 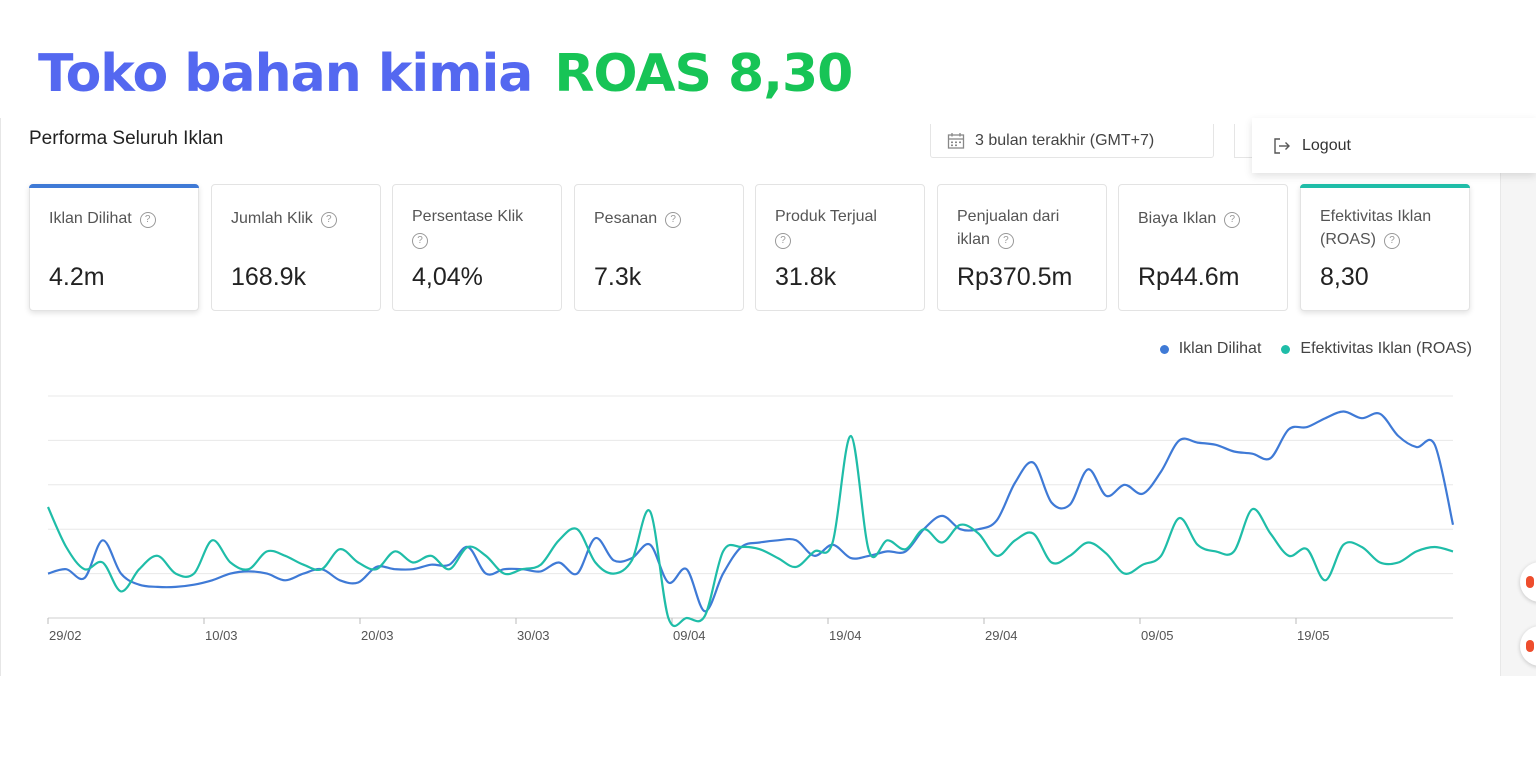 What do you see at coordinates (1203, 247) in the screenshot?
I see `metric-card-biaya-iklan: Biaya Iklan? Rp44.6m` at bounding box center [1203, 247].